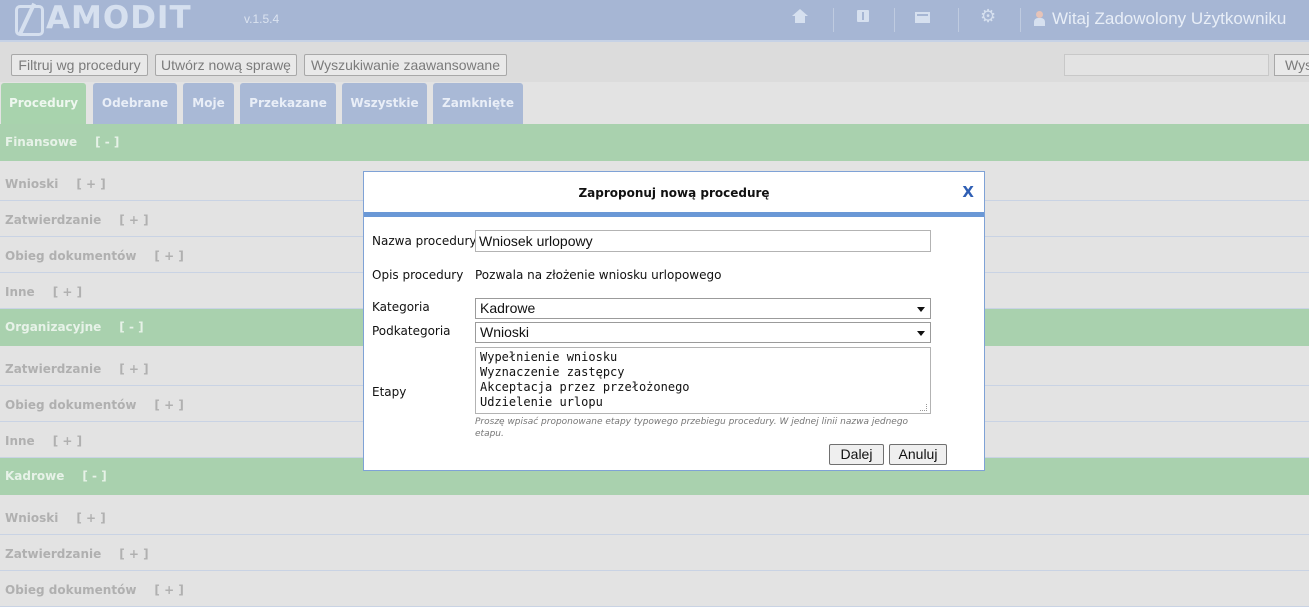 The height and width of the screenshot is (607, 1309). What do you see at coordinates (389, 392) in the screenshot?
I see `stages-label: Etapy` at bounding box center [389, 392].